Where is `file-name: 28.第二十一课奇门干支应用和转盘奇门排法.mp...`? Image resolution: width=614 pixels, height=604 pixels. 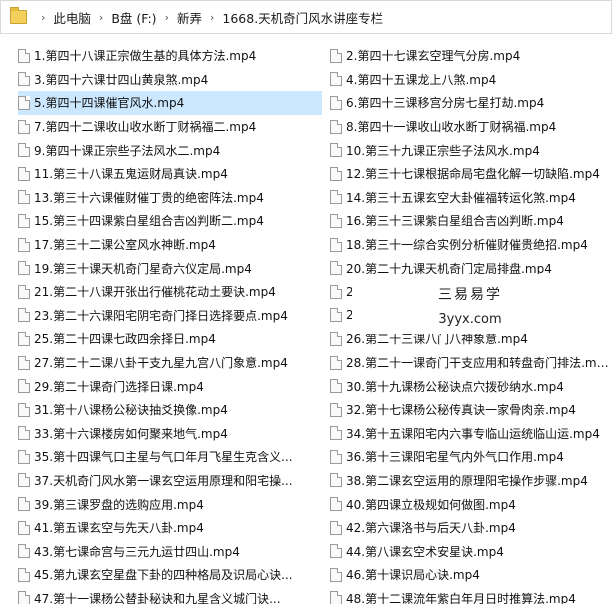 file-name: 28.第二十一课奇门干支应用和转盘奇门排法.mp... is located at coordinates (479, 363).